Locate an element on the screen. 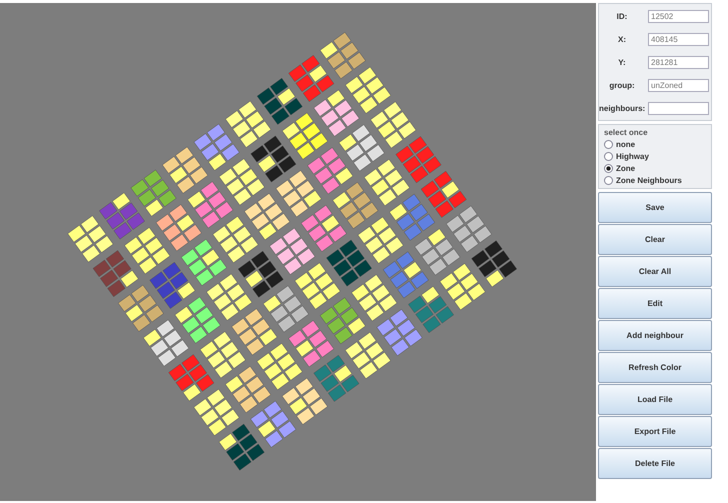 This screenshot has height=503, width=728. action-button: Delete File is located at coordinates (655, 463).